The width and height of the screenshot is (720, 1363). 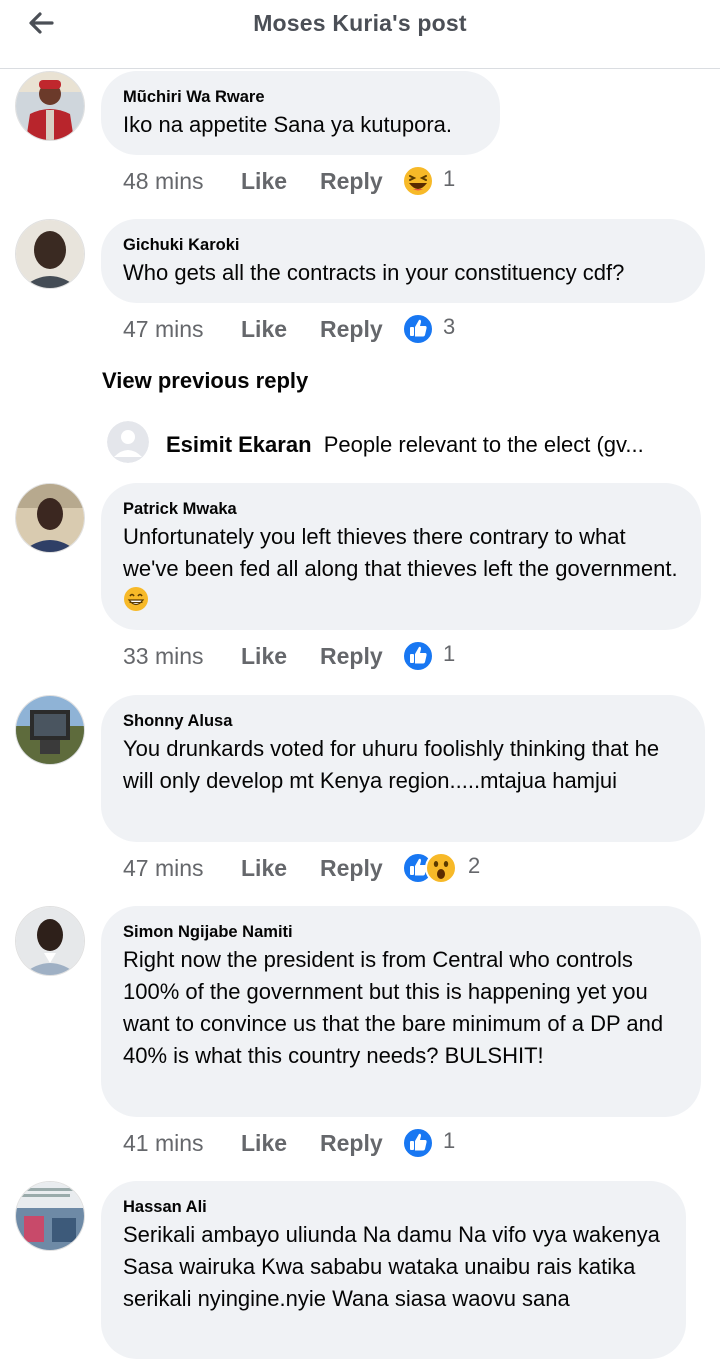 What do you see at coordinates (239, 444) in the screenshot?
I see `reply-author: Esimit Ekaran` at bounding box center [239, 444].